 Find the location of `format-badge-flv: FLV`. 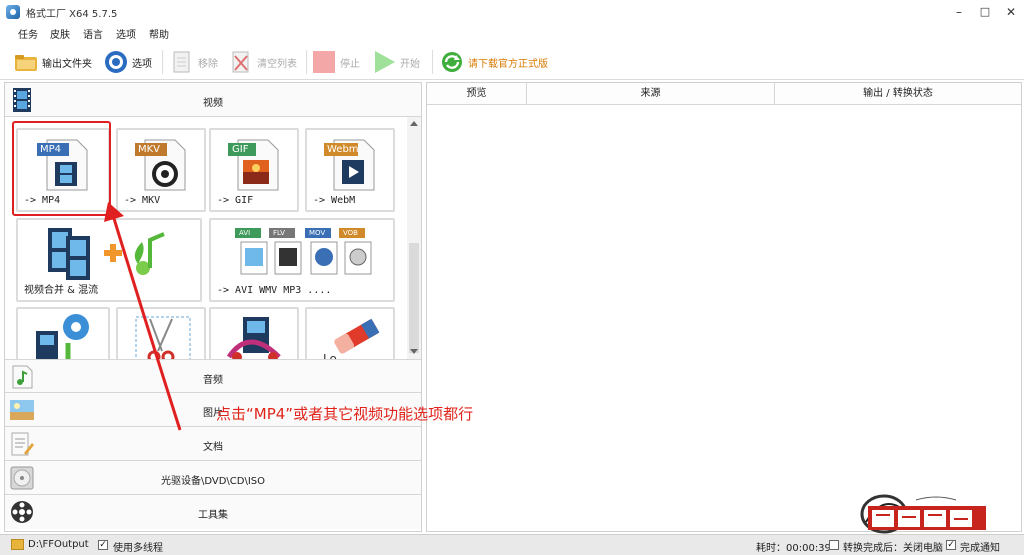

format-badge-flv: FLV is located at coordinates (279, 233).